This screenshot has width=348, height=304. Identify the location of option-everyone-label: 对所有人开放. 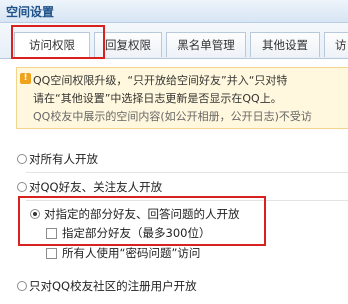
(63, 159).